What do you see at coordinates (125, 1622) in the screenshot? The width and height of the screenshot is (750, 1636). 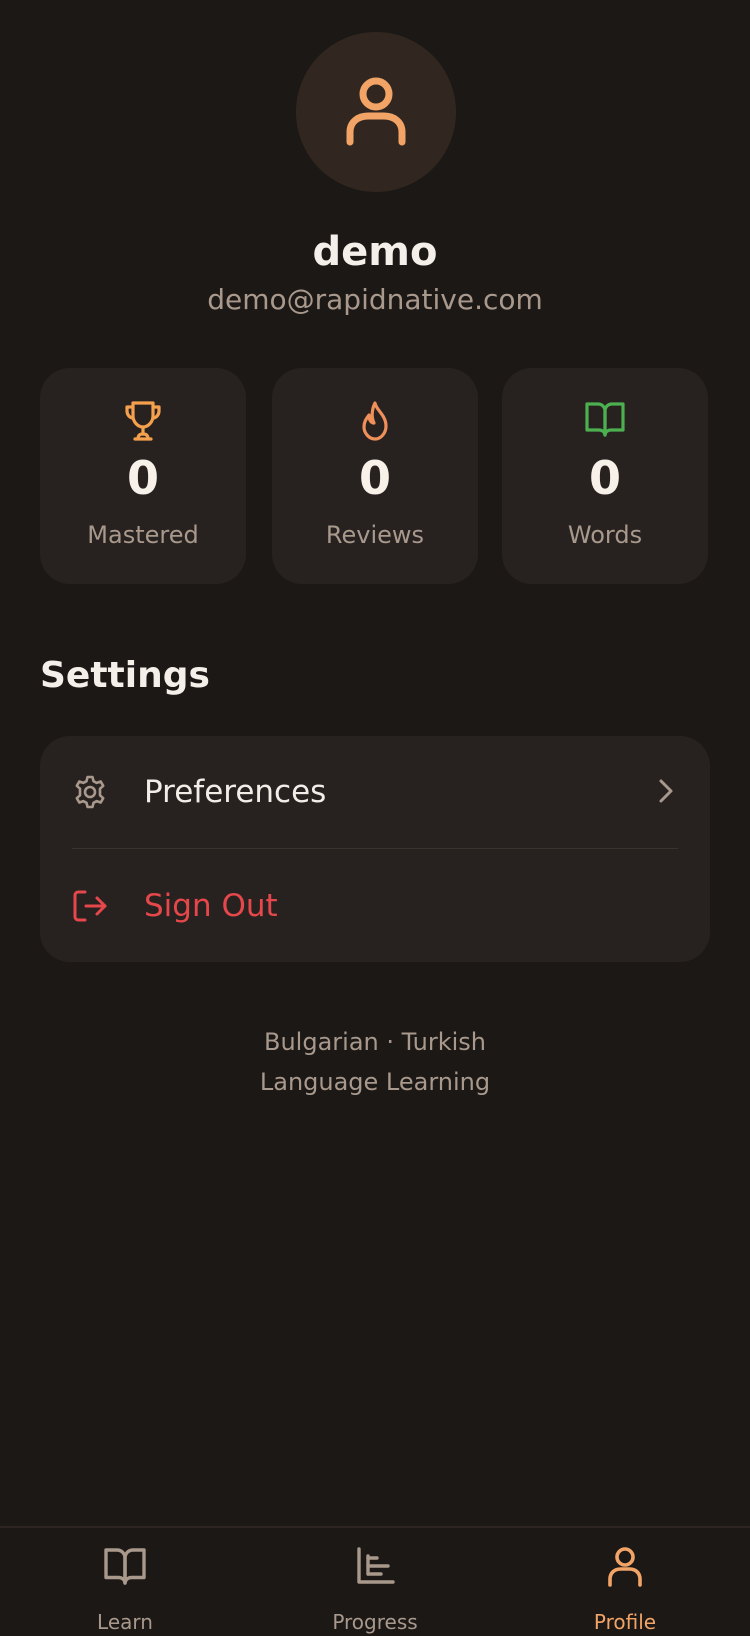 I see `tab-label: Learn` at bounding box center [125, 1622].